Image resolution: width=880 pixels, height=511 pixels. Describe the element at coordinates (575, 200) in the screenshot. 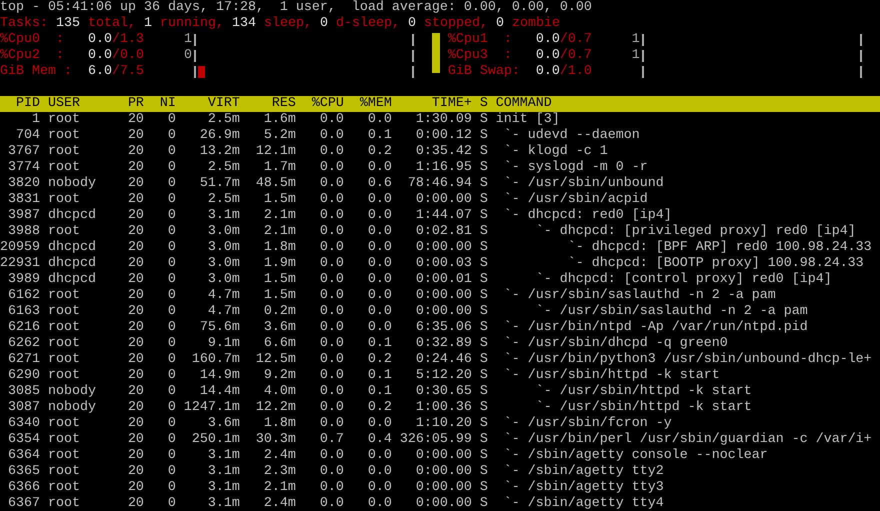

I see `command-cell-text: `- /usr/sbin/acpid` at that location.